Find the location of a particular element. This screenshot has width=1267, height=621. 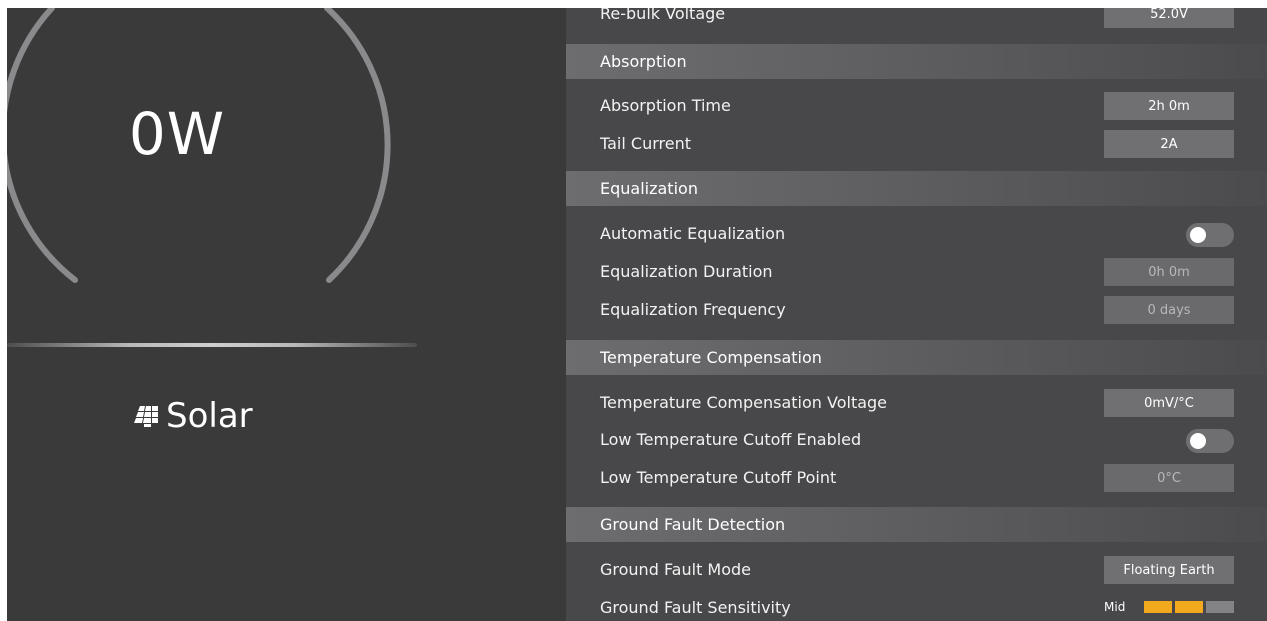

low-temperature-cutoff-toggle is located at coordinates (1210, 441).